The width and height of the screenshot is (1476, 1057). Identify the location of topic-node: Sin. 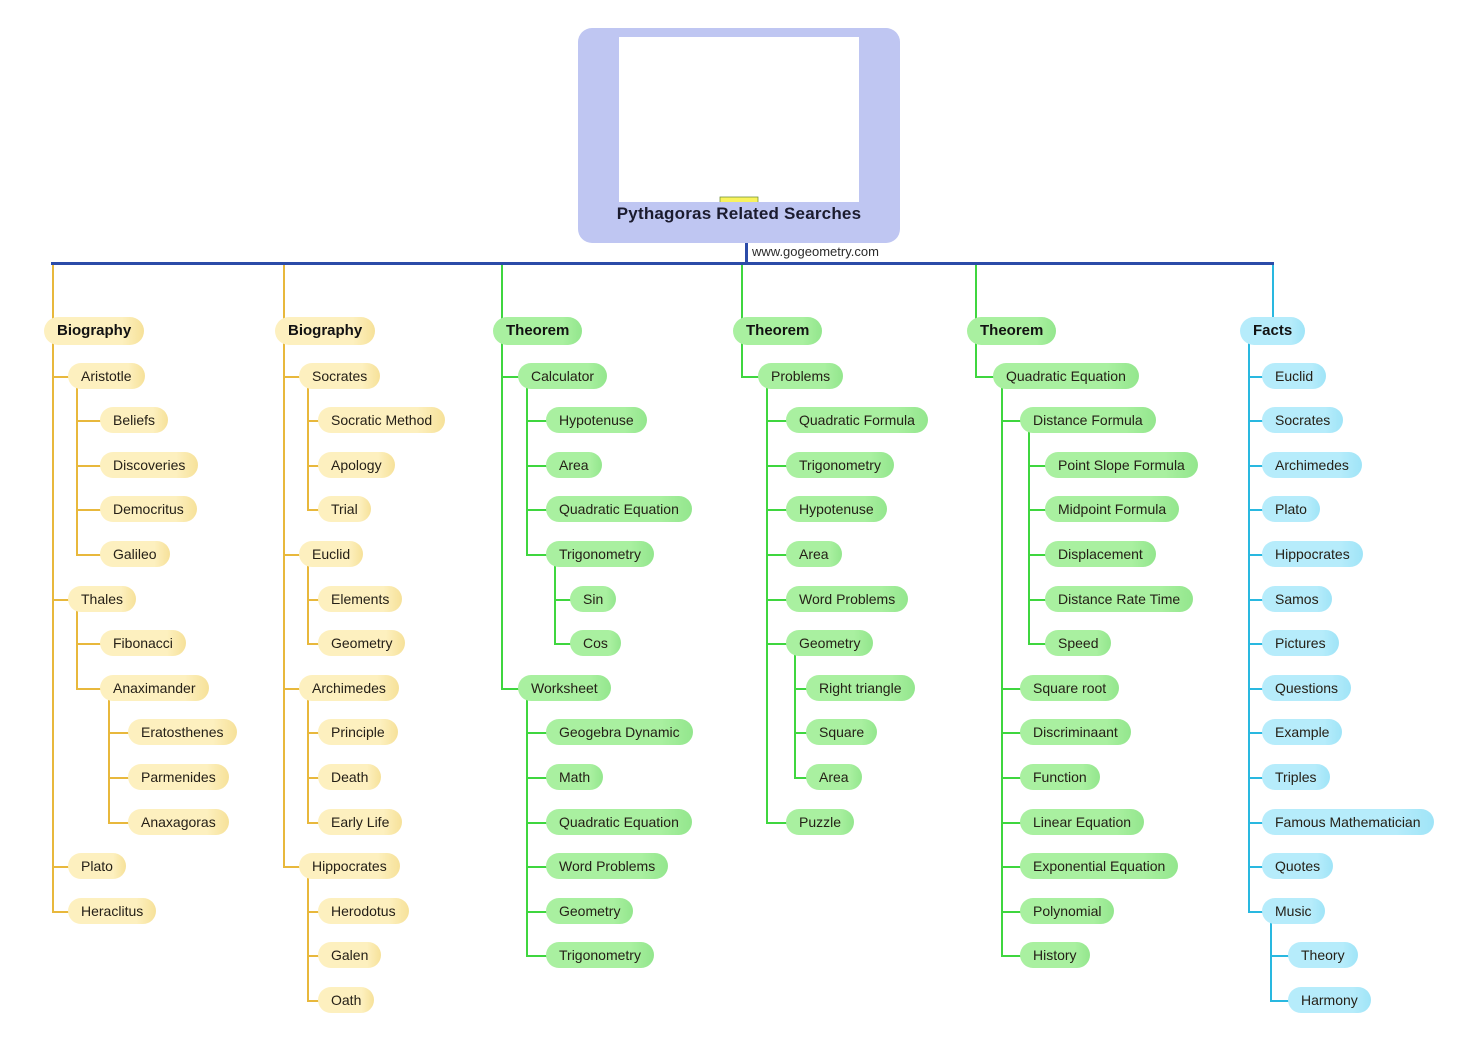
(593, 598).